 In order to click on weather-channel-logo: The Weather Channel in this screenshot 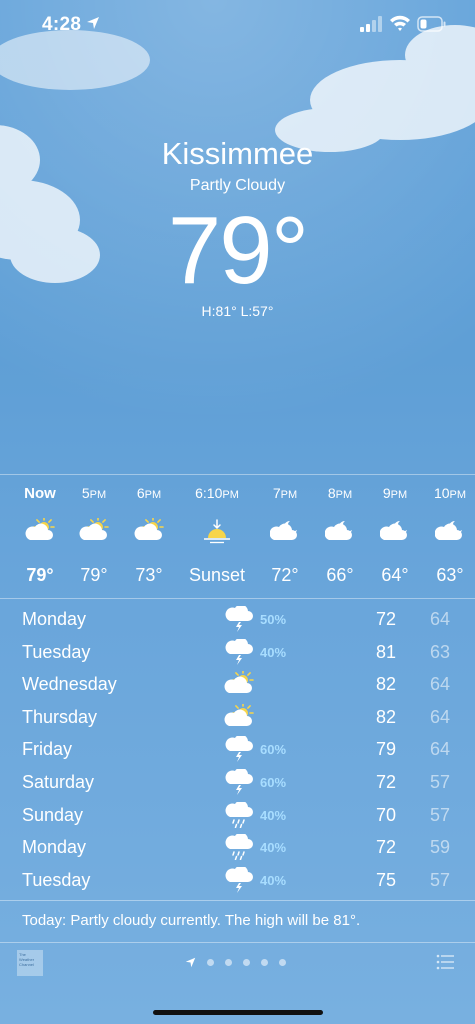, I will do `click(30, 963)`.